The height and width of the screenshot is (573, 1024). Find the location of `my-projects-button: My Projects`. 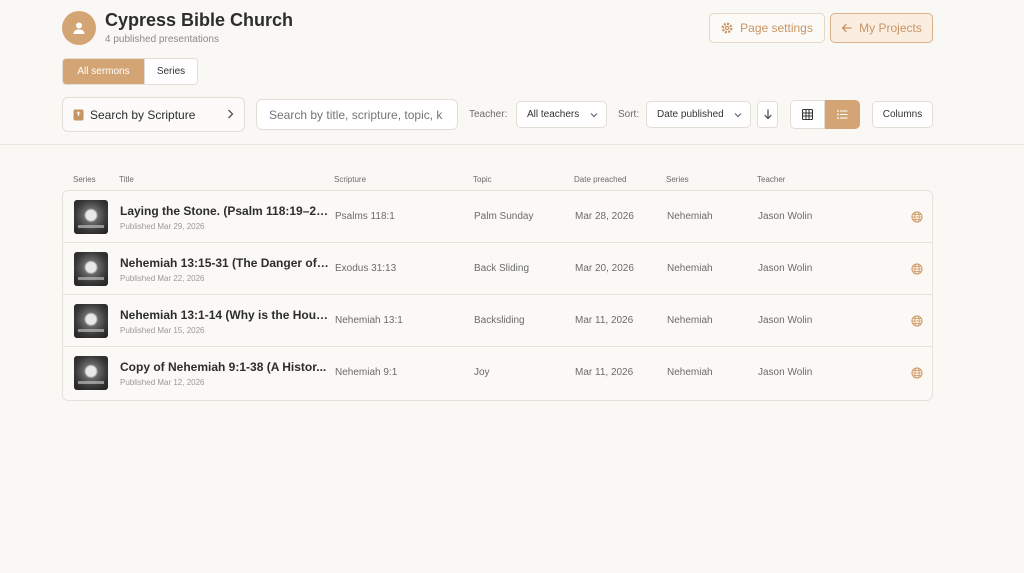

my-projects-button: My Projects is located at coordinates (881, 28).